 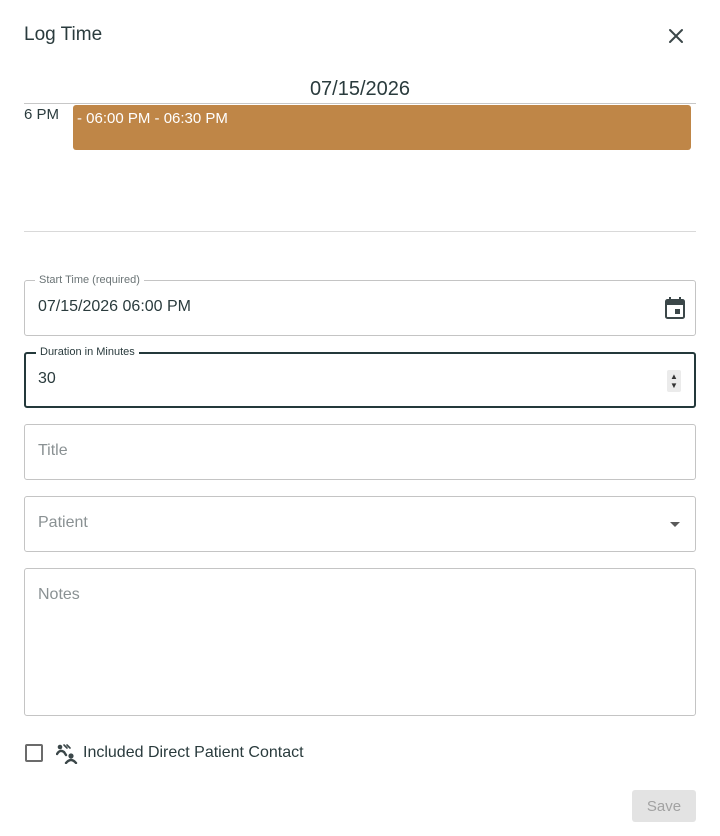 I want to click on close-button, so click(x=676, y=36).